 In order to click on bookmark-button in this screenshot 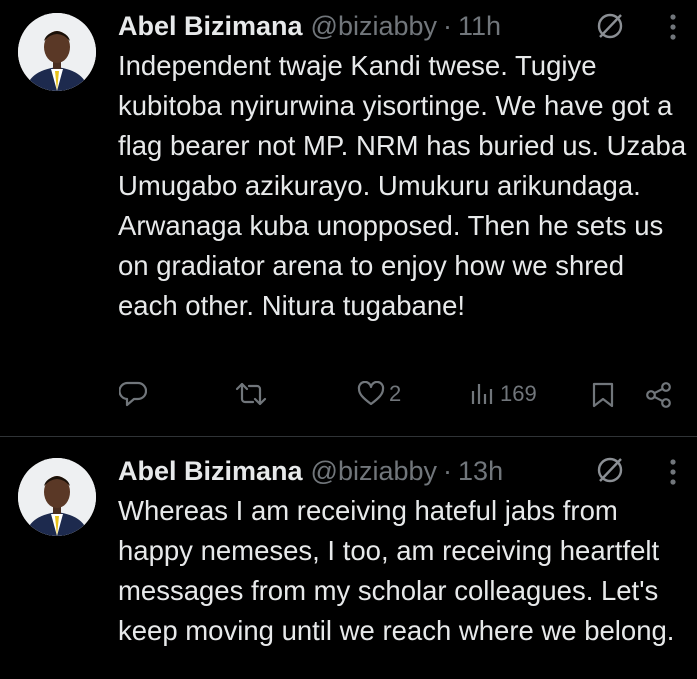, I will do `click(603, 395)`.